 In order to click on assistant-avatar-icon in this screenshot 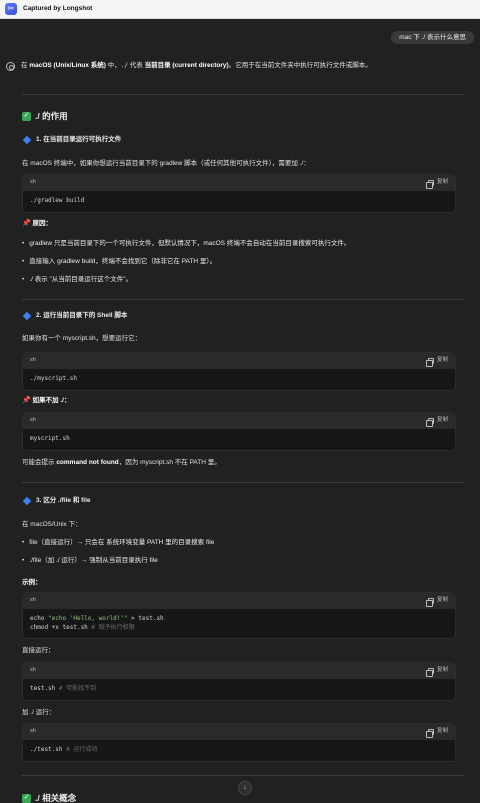, I will do `click(10, 66)`.